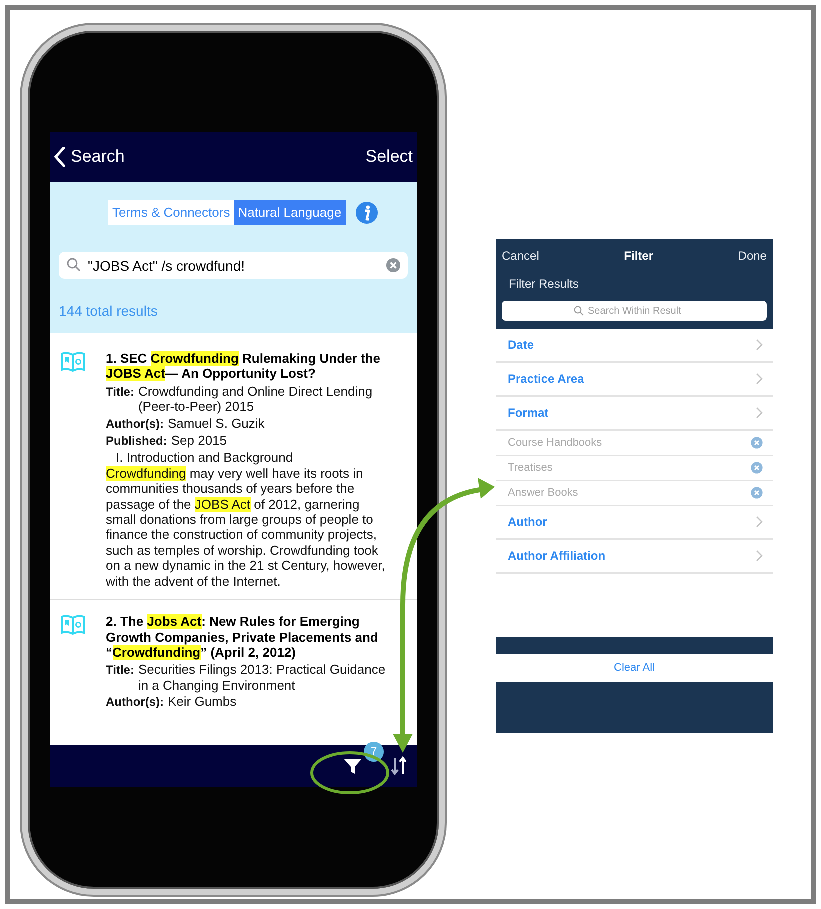  I want to click on back-chevron-icon, so click(60, 157).